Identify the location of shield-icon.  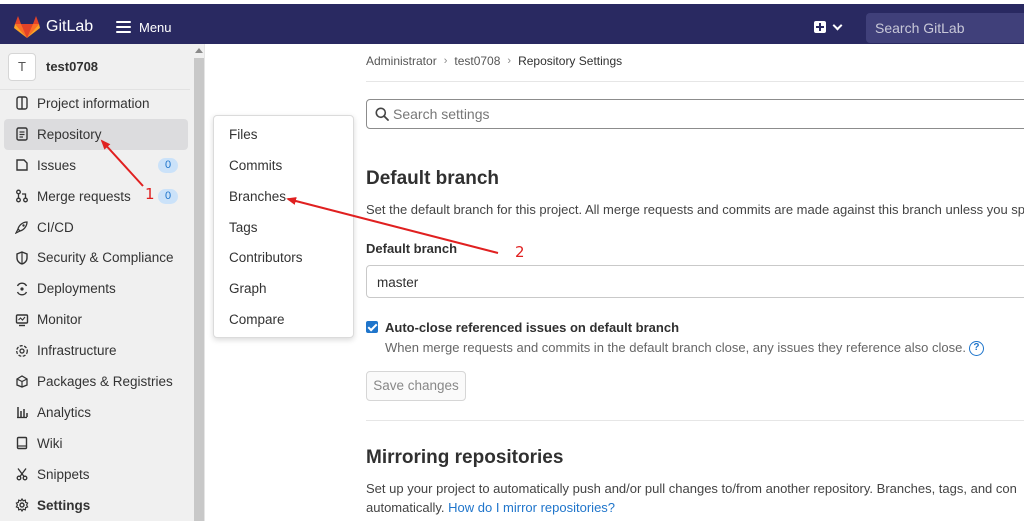
(22, 258).